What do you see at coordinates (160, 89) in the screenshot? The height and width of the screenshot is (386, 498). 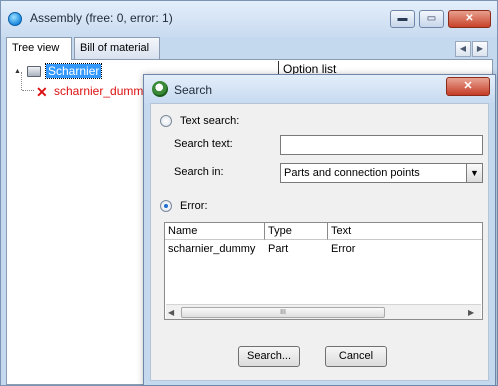 I see `search-icon` at bounding box center [160, 89].